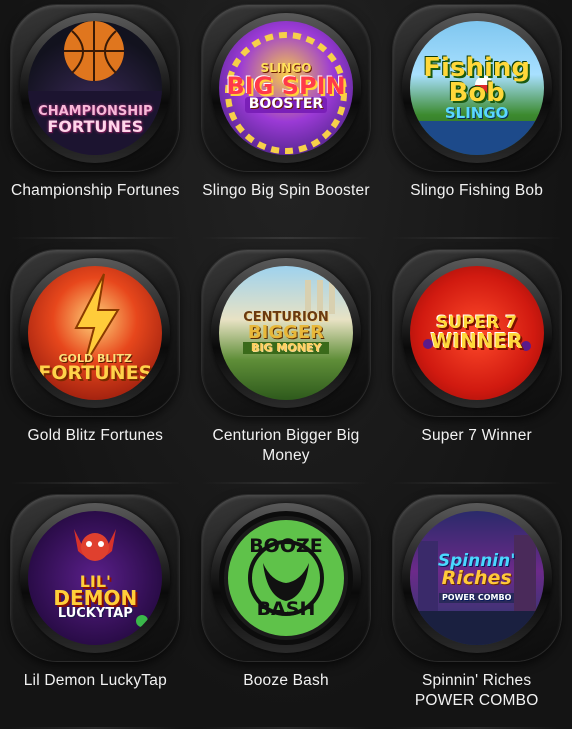 This screenshot has height=729, width=572. I want to click on logo-line: BIG SPIN, so click(286, 85).